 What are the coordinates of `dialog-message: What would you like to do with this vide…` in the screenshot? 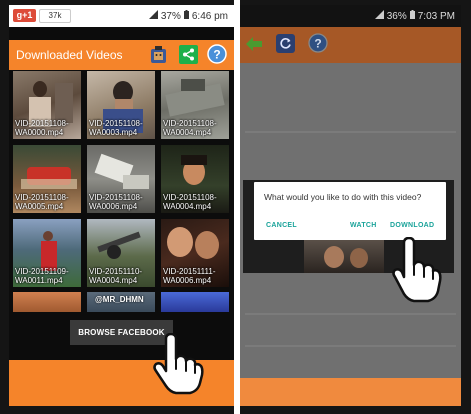 It's located at (343, 197).